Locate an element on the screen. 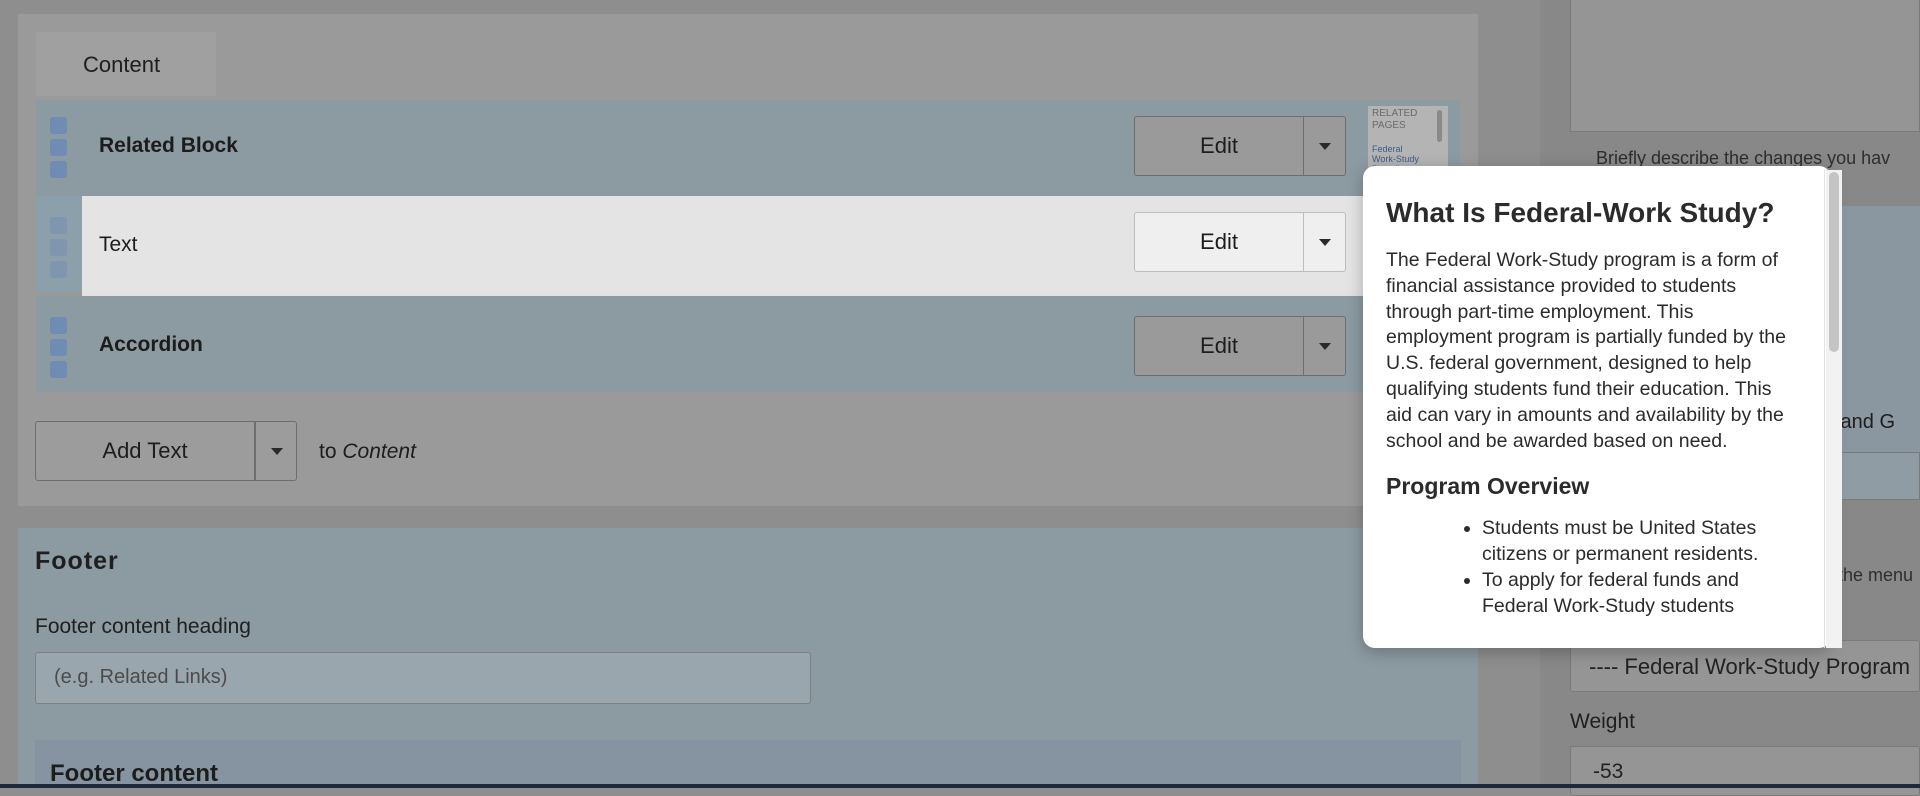 This screenshot has height=796, width=1920. preview-scrollbar-divider is located at coordinates (1824, 409).